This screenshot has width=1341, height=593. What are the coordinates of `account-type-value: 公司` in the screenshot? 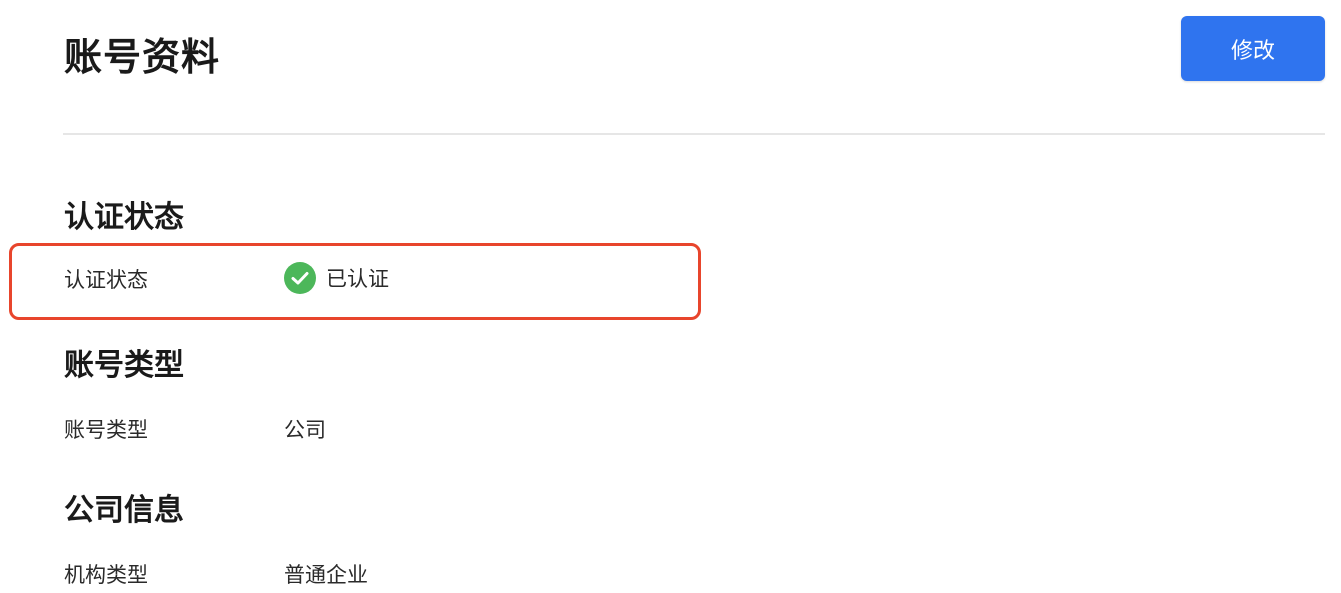 It's located at (305, 430).